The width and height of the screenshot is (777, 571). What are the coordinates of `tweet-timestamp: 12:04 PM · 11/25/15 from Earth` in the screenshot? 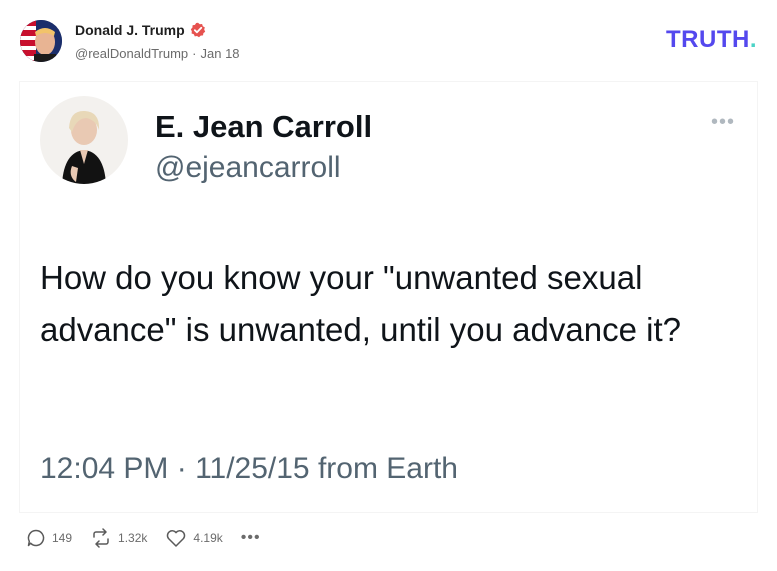 It's located at (249, 468).